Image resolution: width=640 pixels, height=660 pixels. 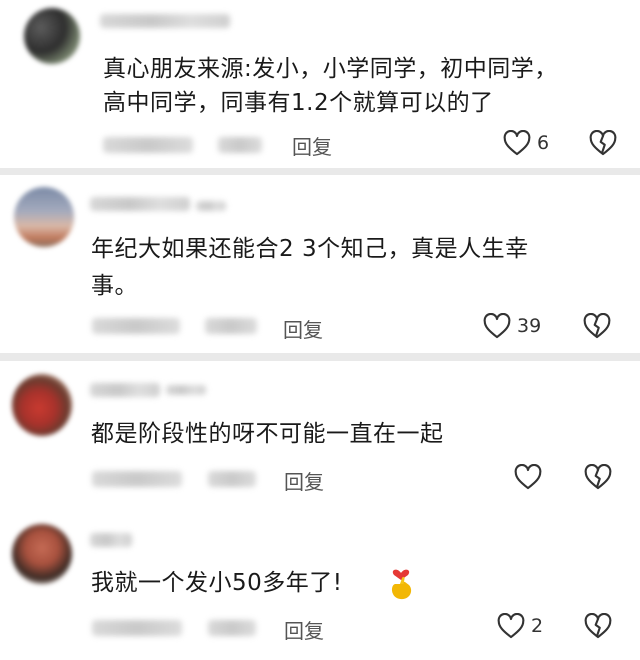 I want to click on like-count: 2, so click(x=537, y=626).